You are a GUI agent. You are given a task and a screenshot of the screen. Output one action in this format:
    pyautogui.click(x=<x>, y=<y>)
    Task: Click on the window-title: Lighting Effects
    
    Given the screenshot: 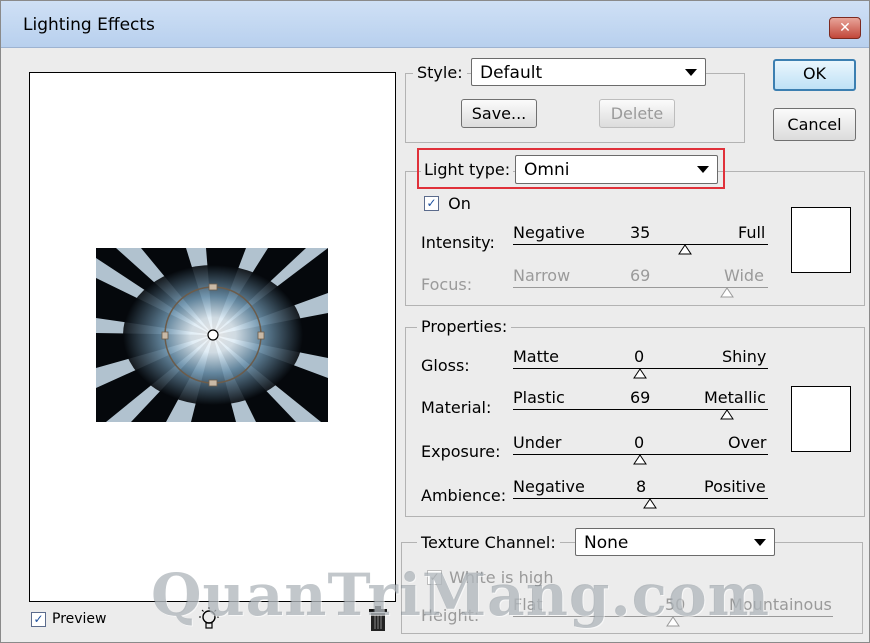 What is the action you would take?
    pyautogui.click(x=89, y=25)
    